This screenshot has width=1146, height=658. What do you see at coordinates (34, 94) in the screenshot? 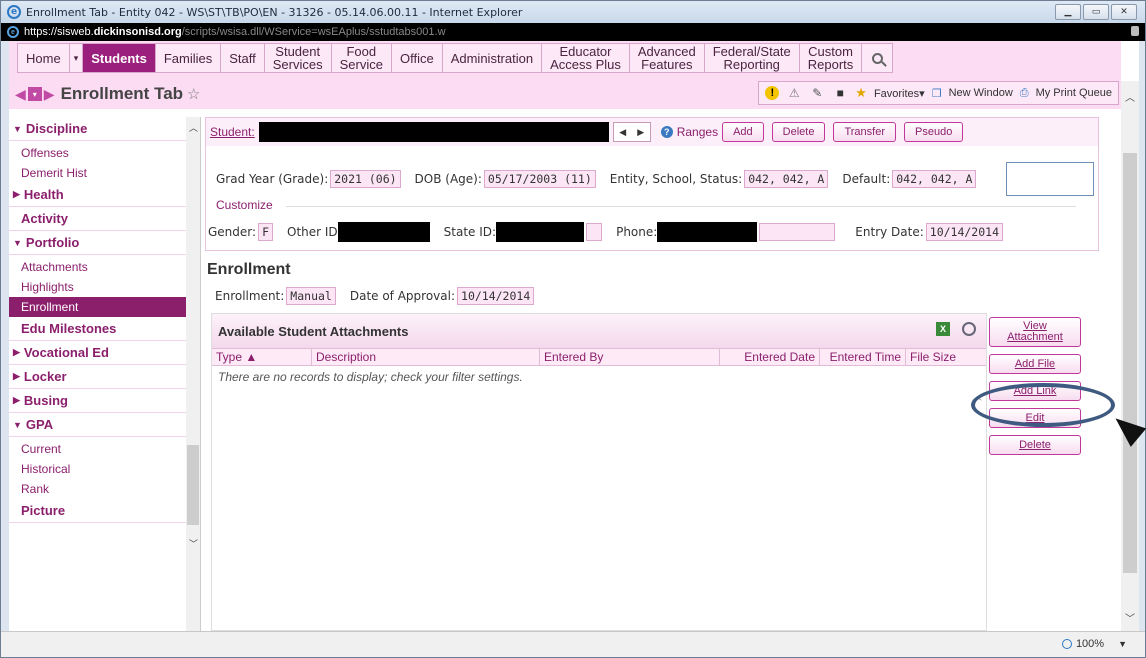
I see `dropdown-box-icon: ▾` at bounding box center [34, 94].